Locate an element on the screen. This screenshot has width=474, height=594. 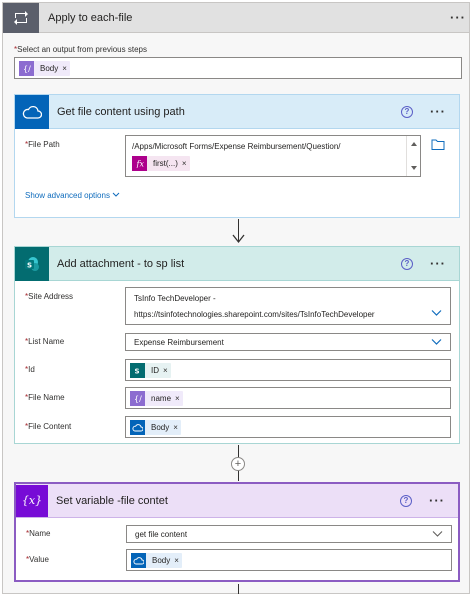
list-name-value: Expense Reimbursement is located at coordinates (179, 342).